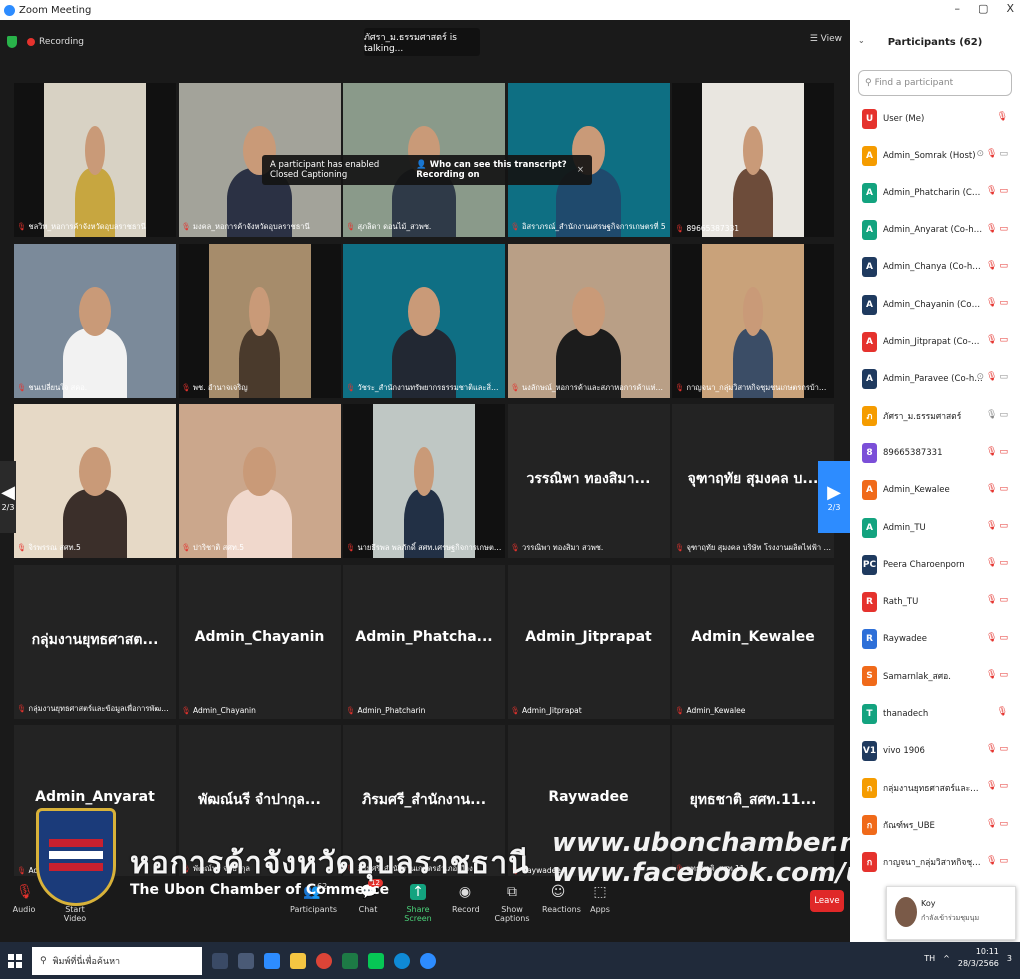  What do you see at coordinates (61, 42) in the screenshot?
I see `recording-label: Recording` at bounding box center [61, 42].